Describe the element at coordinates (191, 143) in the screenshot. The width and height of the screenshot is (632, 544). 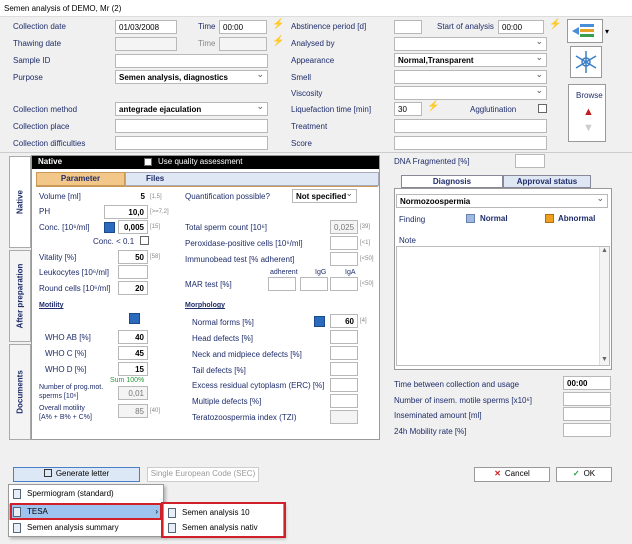
I see `collection-difficulties-field` at that location.